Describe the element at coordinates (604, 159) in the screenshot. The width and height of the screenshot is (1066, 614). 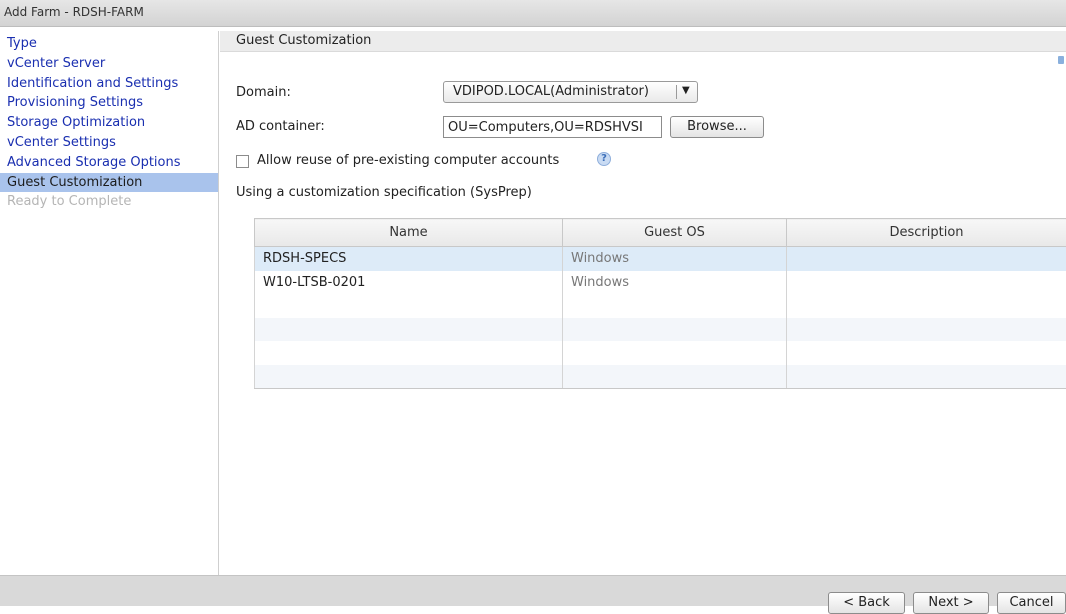
I see `help-icon: ?` at that location.